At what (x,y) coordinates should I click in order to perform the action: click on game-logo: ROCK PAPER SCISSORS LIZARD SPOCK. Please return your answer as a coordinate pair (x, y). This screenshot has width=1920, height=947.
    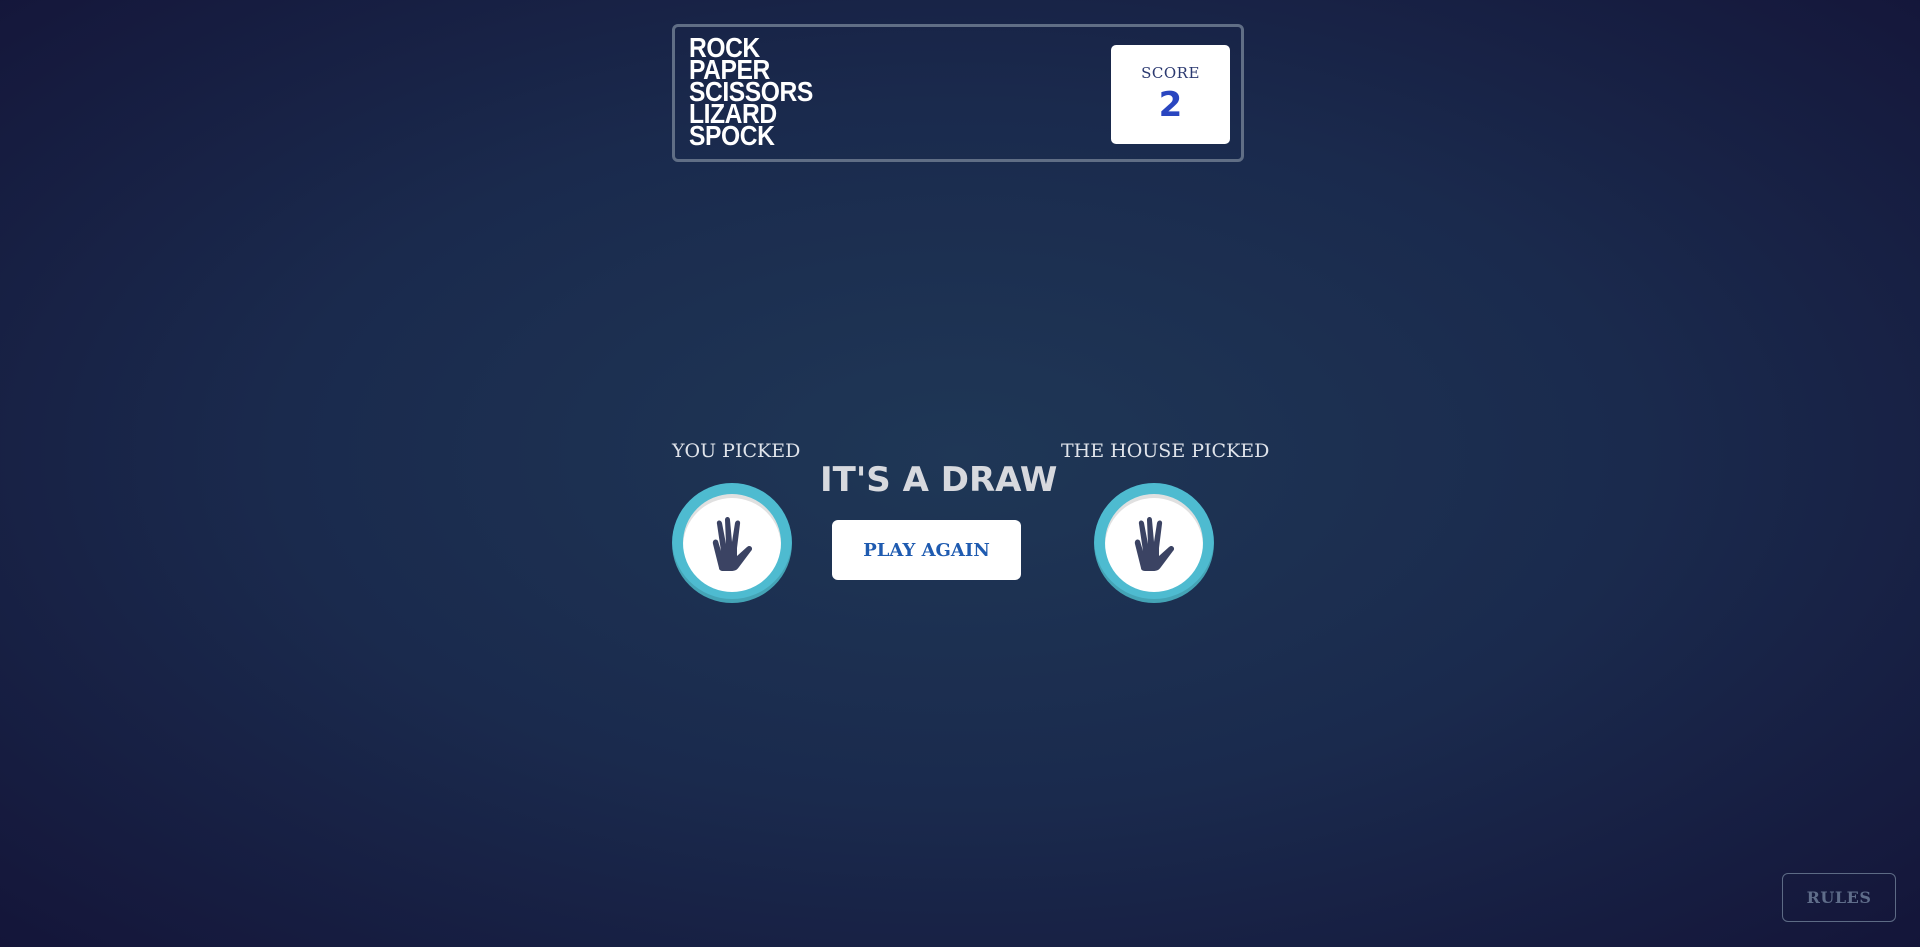
    Looking at the image, I should click on (759, 92).